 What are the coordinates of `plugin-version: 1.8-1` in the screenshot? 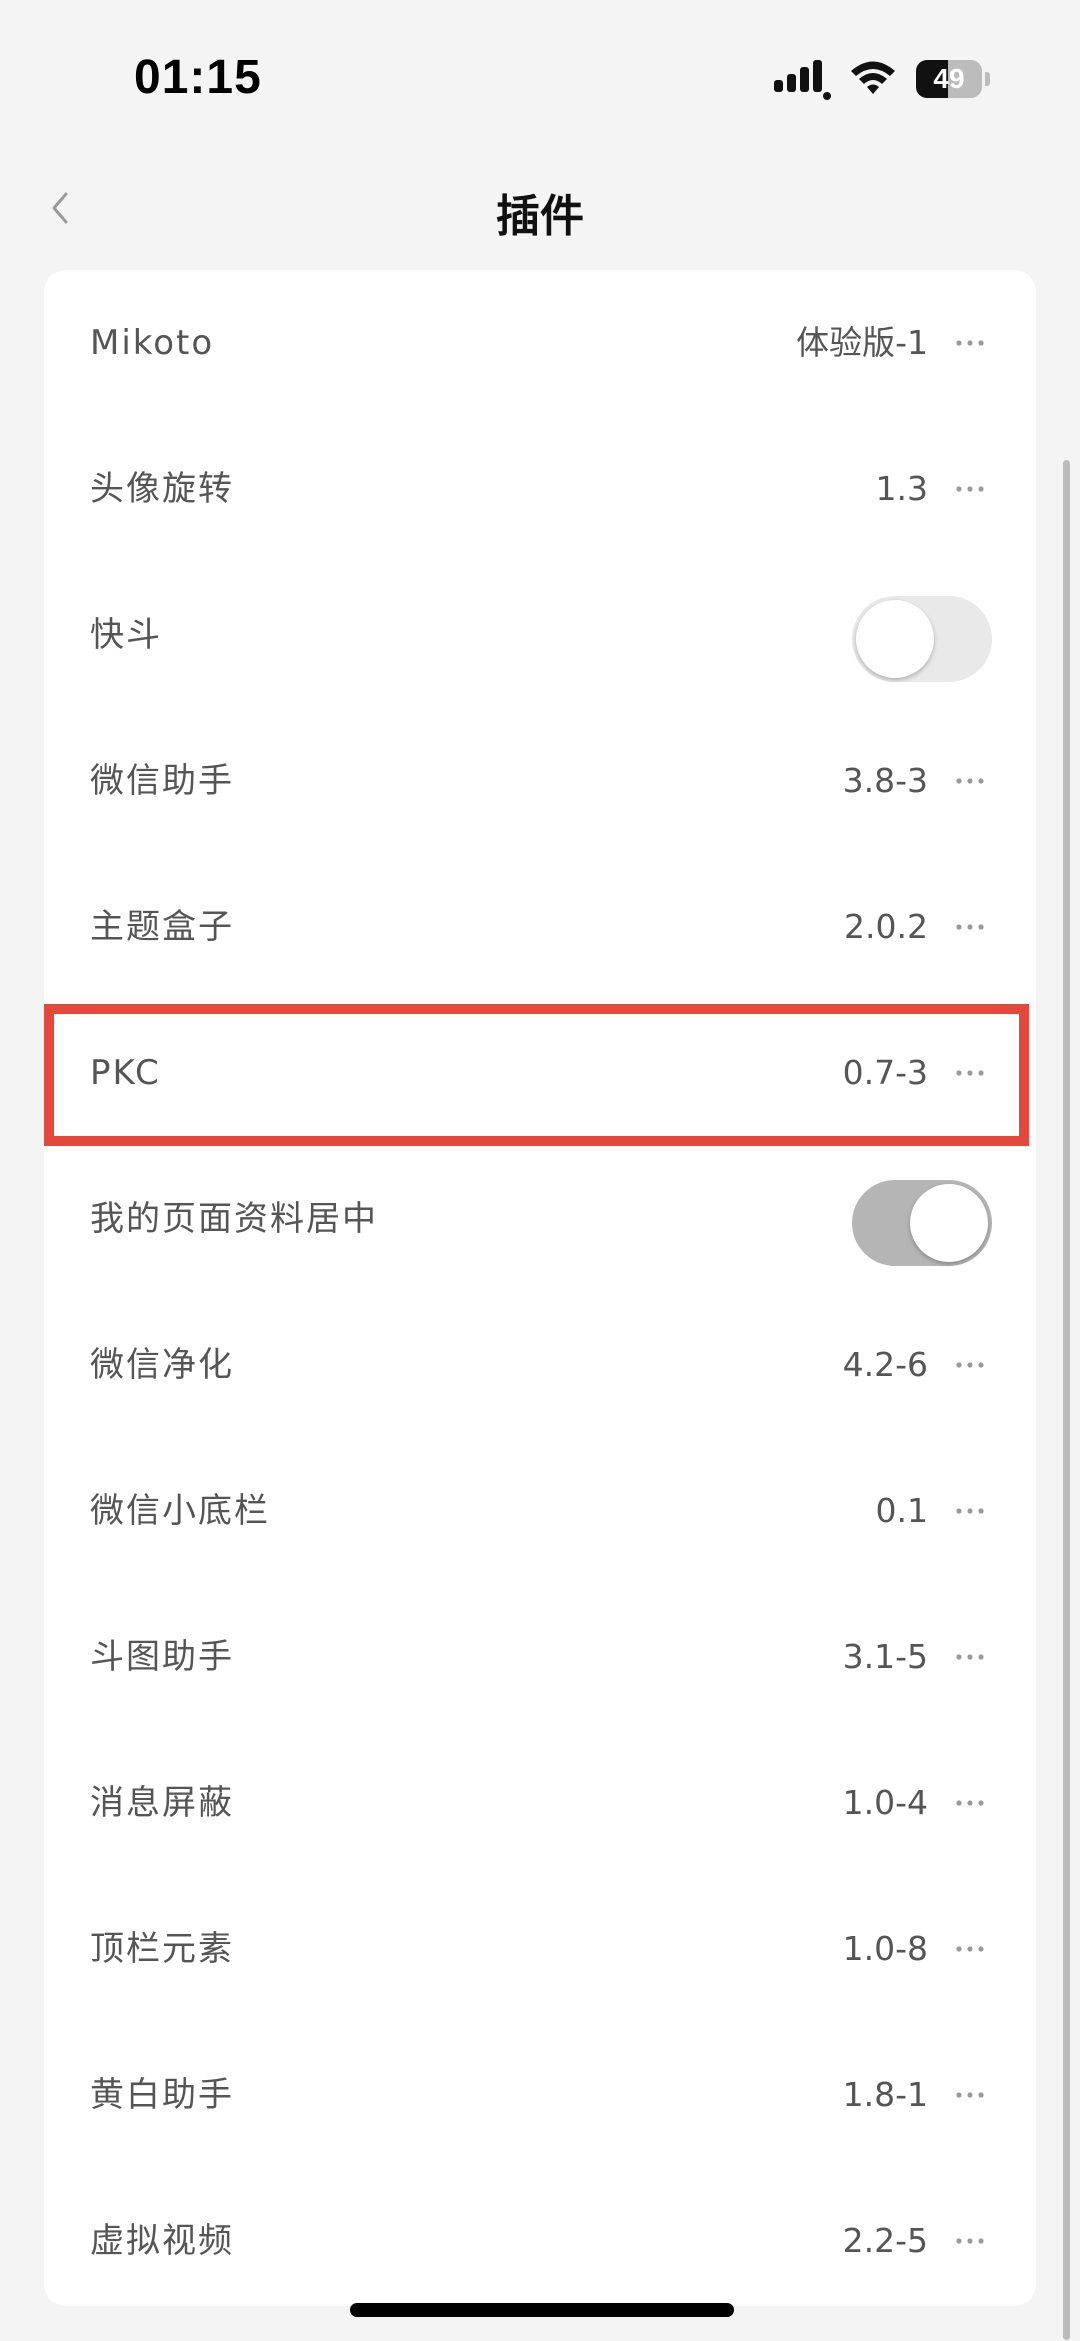 It's located at (885, 2094).